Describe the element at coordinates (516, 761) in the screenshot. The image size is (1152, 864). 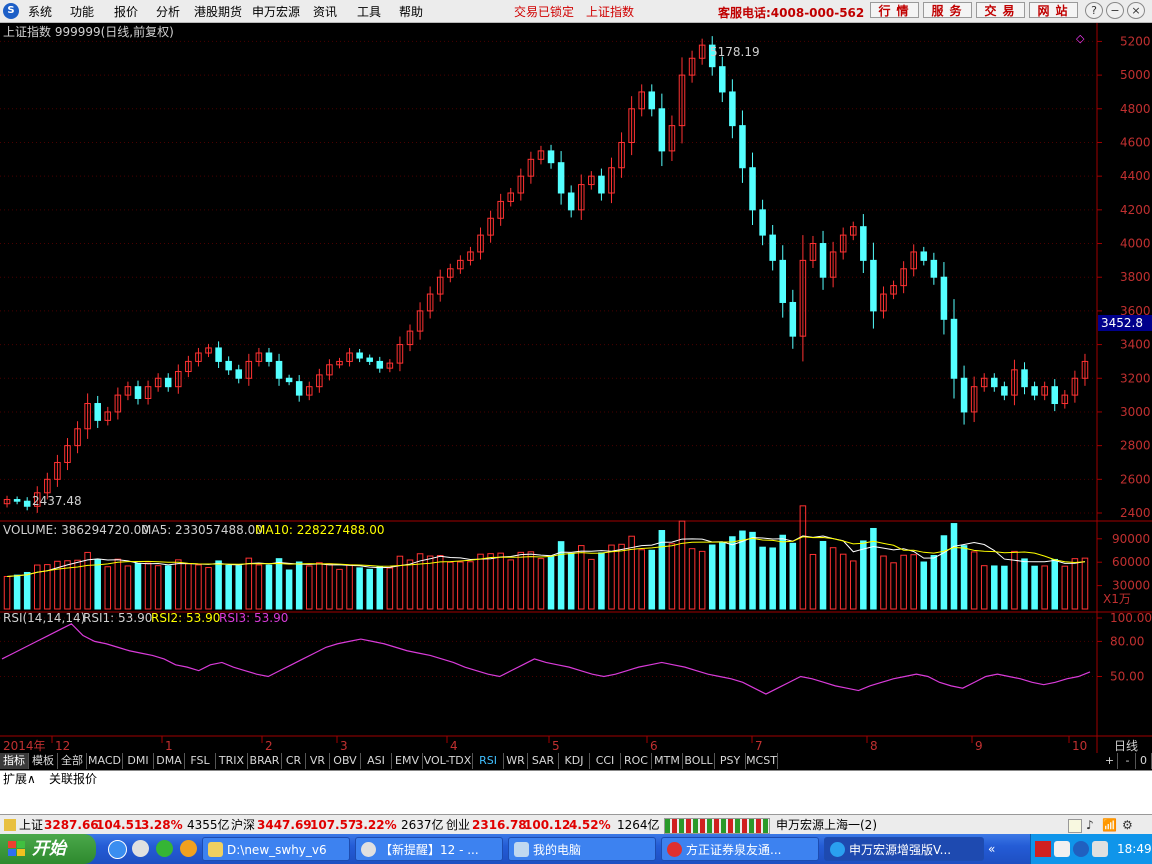
I see `tab-wr: WR` at that location.